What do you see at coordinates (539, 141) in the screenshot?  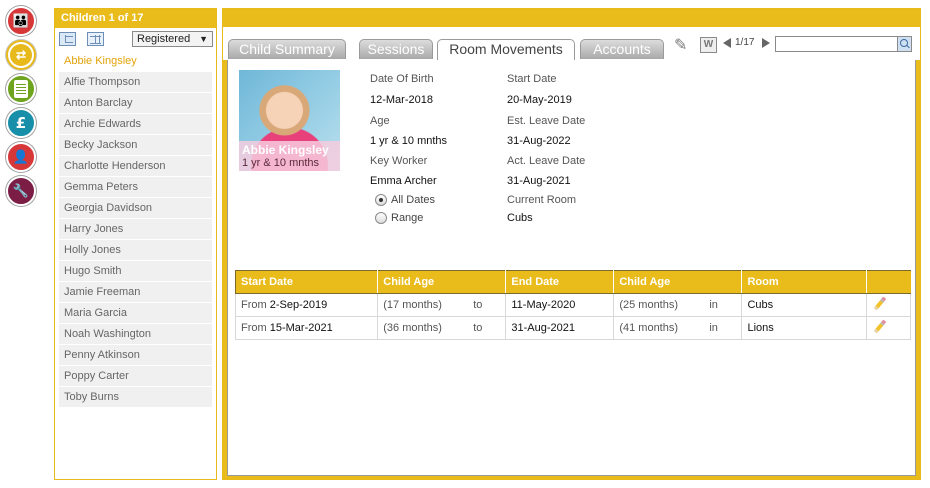 I see `est-leave-date-value: 31-Aug-2022` at bounding box center [539, 141].